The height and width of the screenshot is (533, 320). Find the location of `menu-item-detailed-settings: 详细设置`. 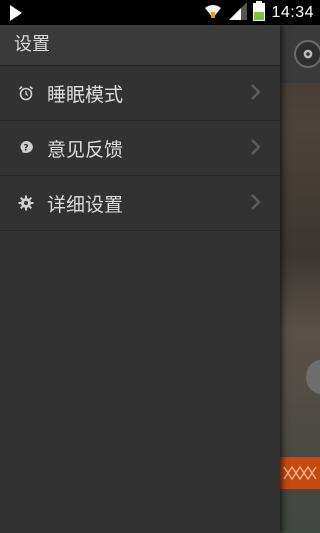

menu-item-detailed-settings: 详细设置 is located at coordinates (140, 203).